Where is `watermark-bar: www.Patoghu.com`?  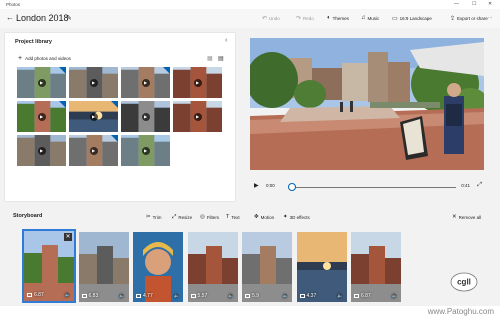
watermark-bar: www.Patoghu.com is located at coordinates (250, 312).